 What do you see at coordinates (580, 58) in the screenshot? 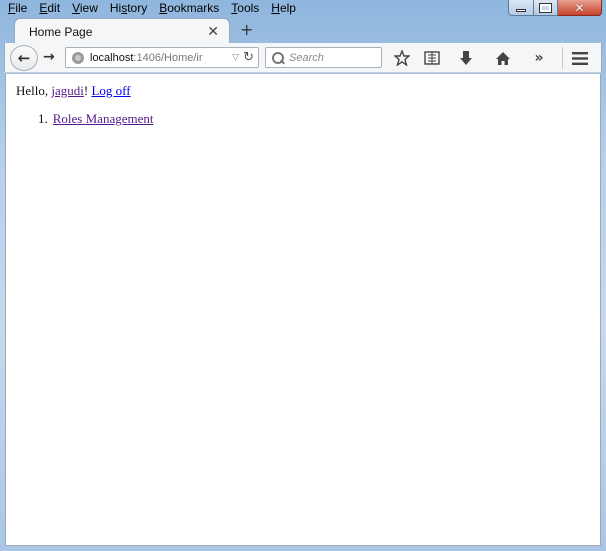
I see `menu-icon` at bounding box center [580, 58].